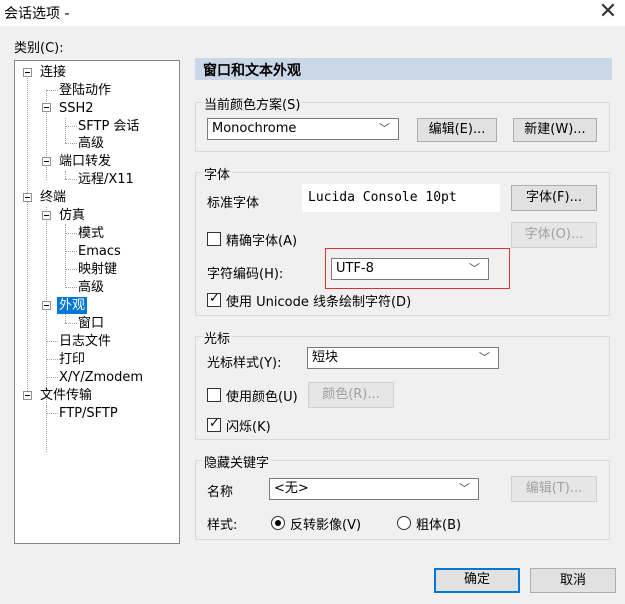  I want to click on keyword-name-value: <无>, so click(291, 488).